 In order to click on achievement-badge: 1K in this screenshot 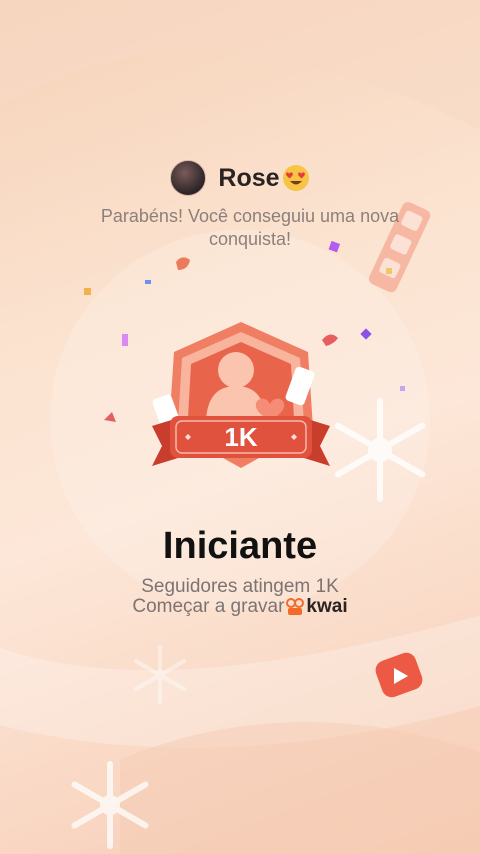, I will do `click(241, 395)`.